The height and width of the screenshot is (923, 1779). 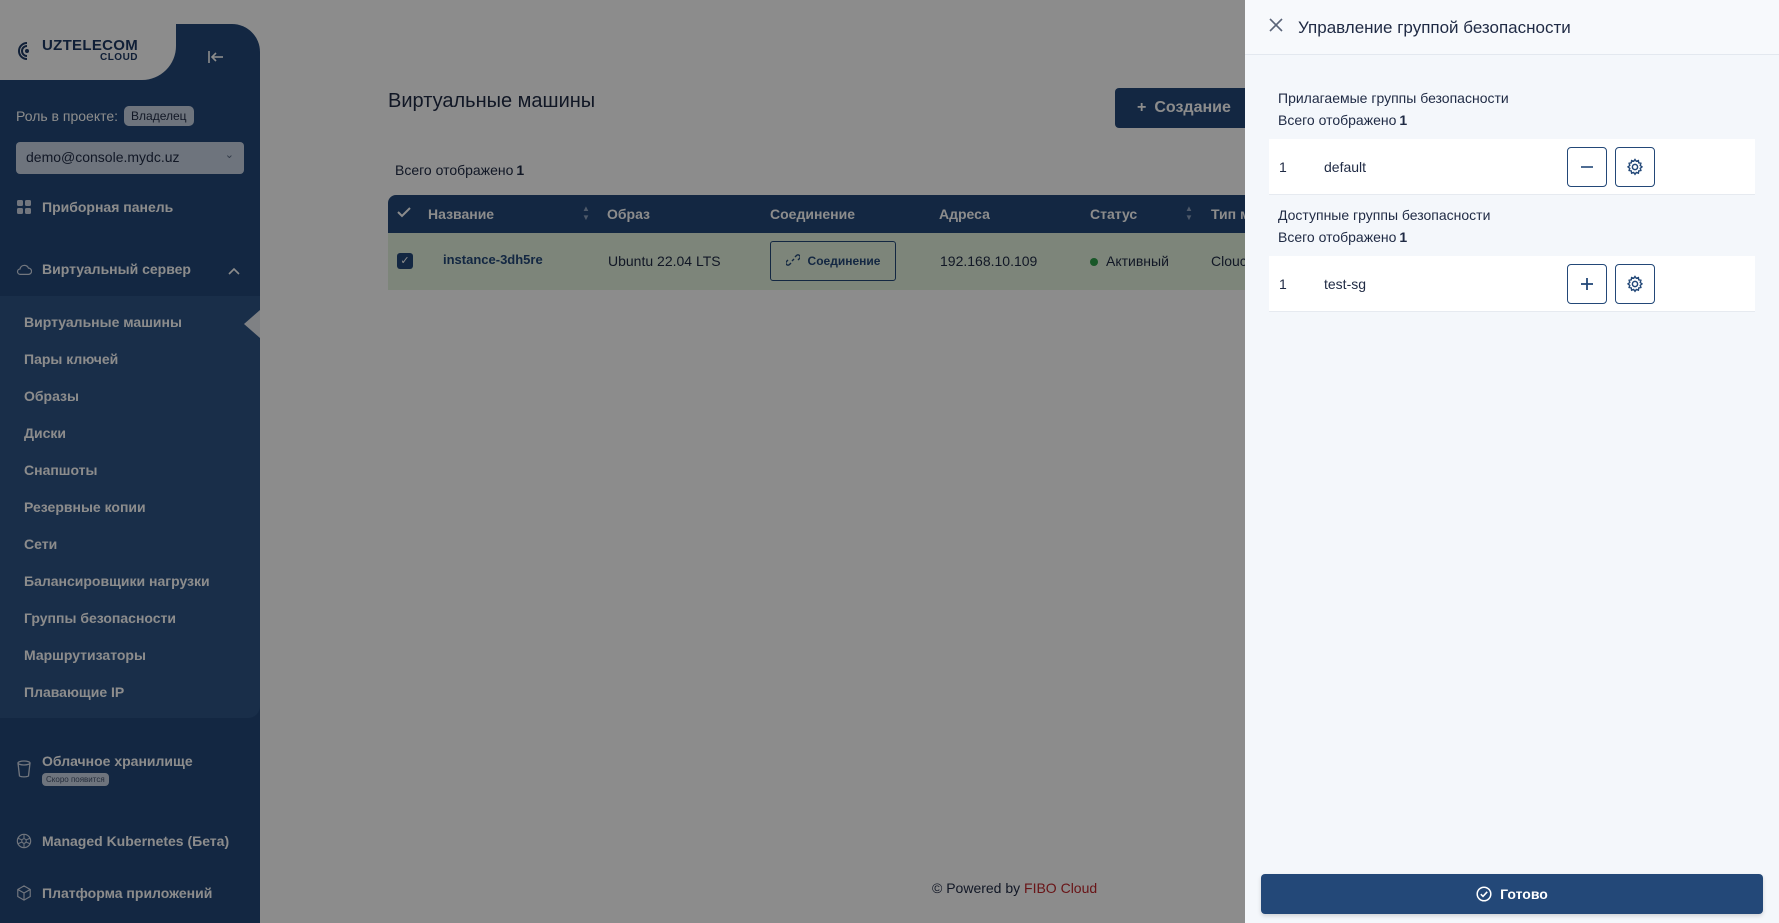 I want to click on done-button: Готово, so click(x=1512, y=894).